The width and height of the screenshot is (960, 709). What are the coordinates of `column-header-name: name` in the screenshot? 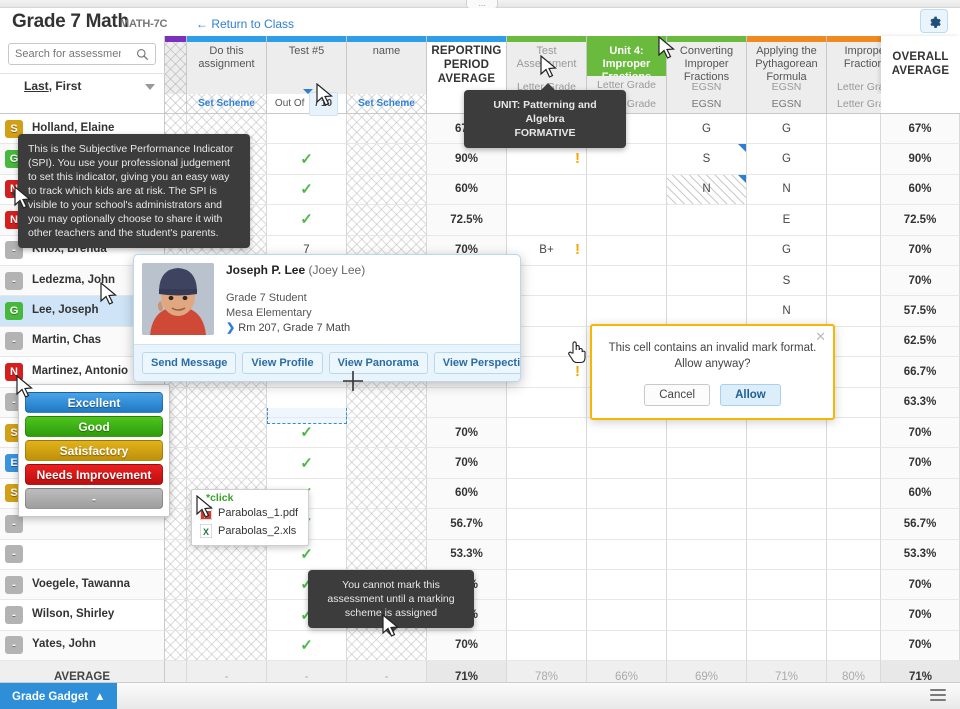 It's located at (387, 65).